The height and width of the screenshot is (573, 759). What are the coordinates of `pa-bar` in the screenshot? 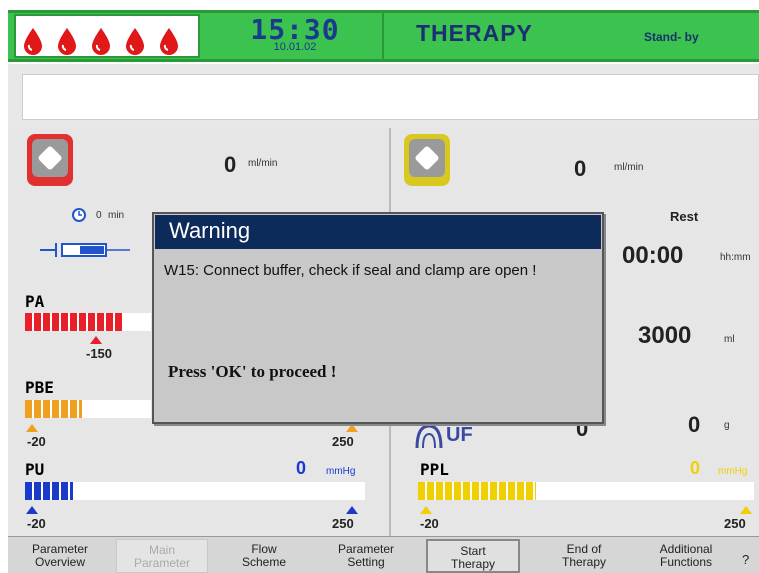 It's located at (88, 322).